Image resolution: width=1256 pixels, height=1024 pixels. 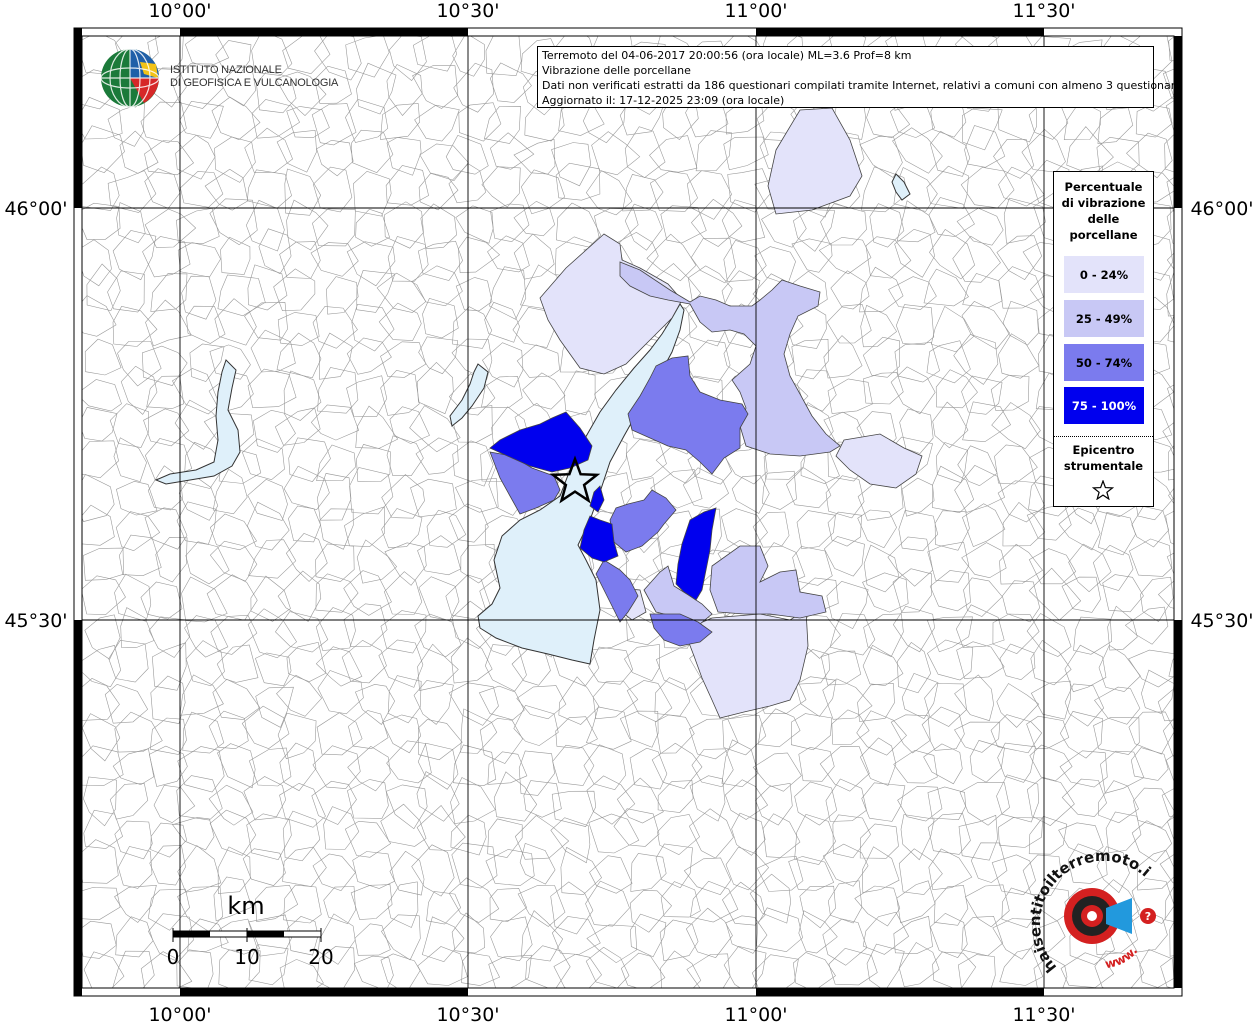 What do you see at coordinates (1104, 274) in the screenshot?
I see `legend-class-0-24: 0 - 24%` at bounding box center [1104, 274].